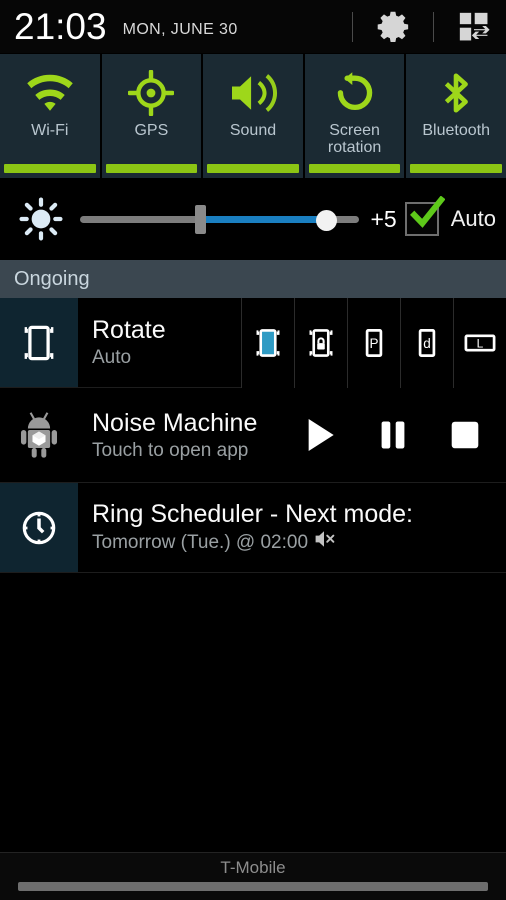 Image resolution: width=506 pixels, height=900 pixels. Describe the element at coordinates (112, 357) in the screenshot. I see `notification-subtitle: Auto` at that location.